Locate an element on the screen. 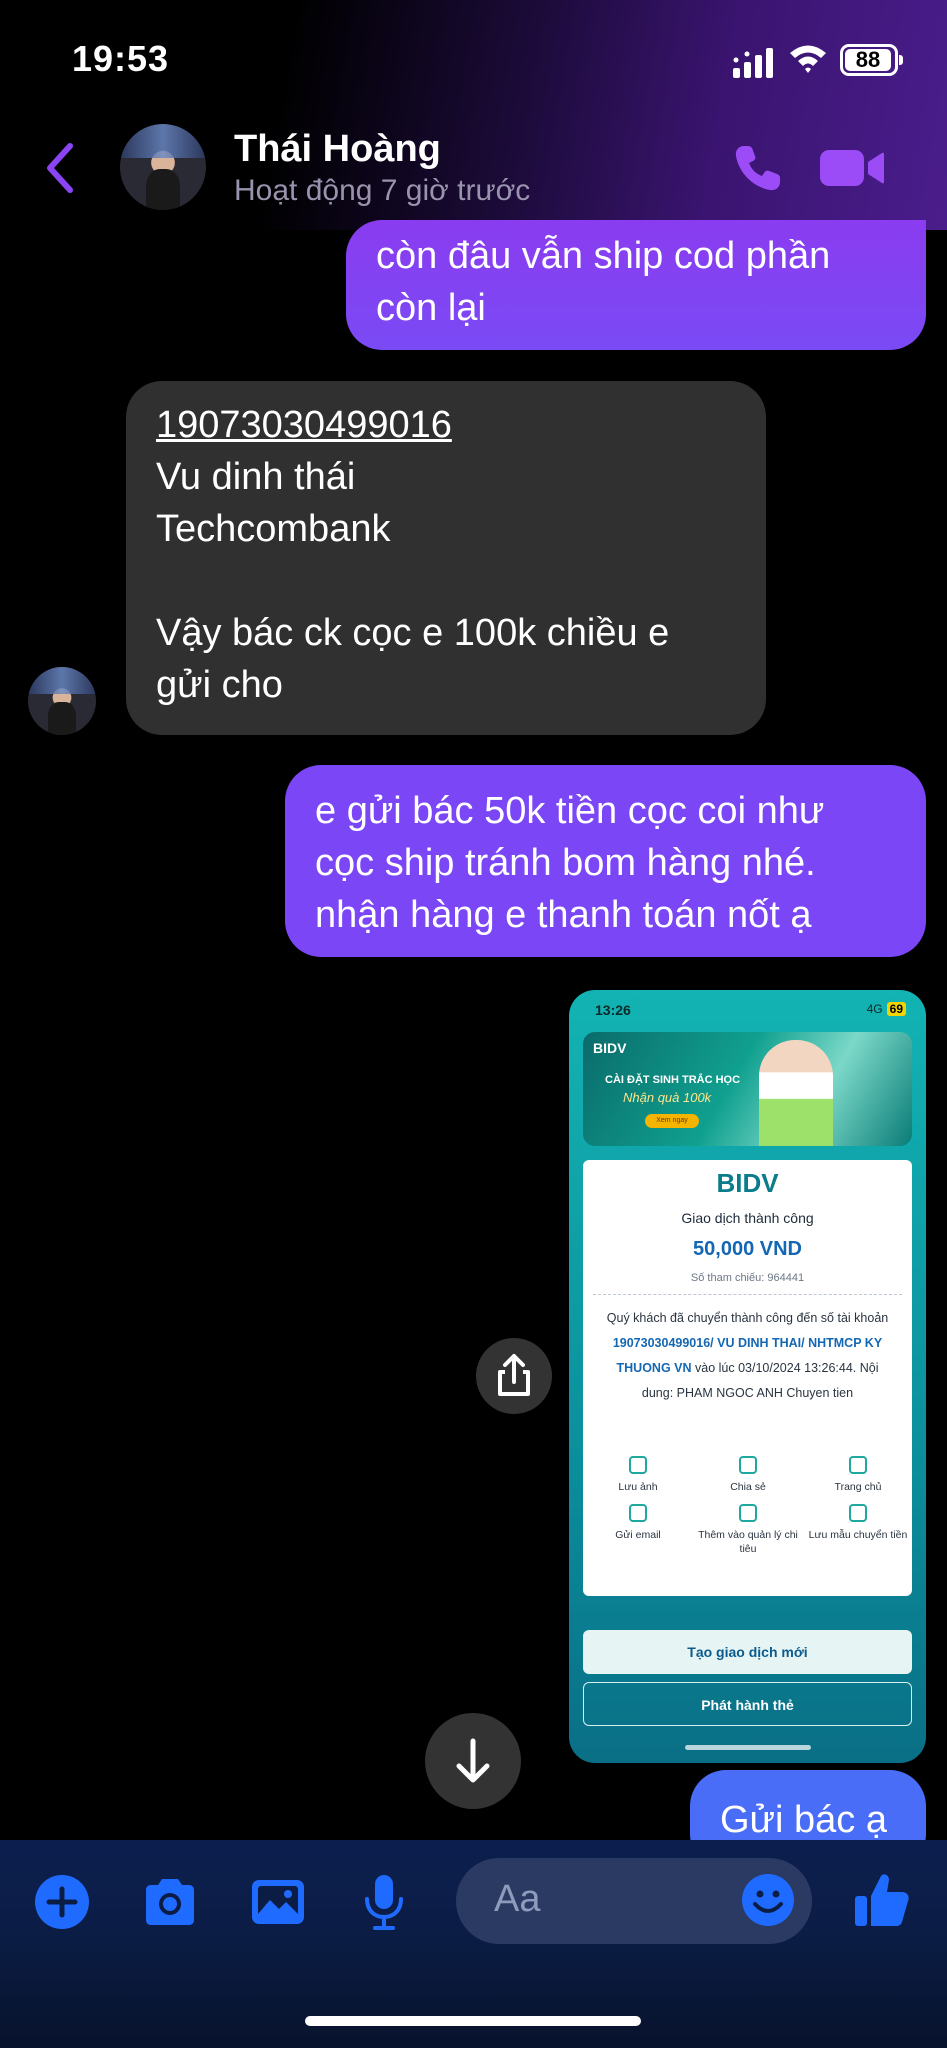  share-image-button is located at coordinates (514, 1376).